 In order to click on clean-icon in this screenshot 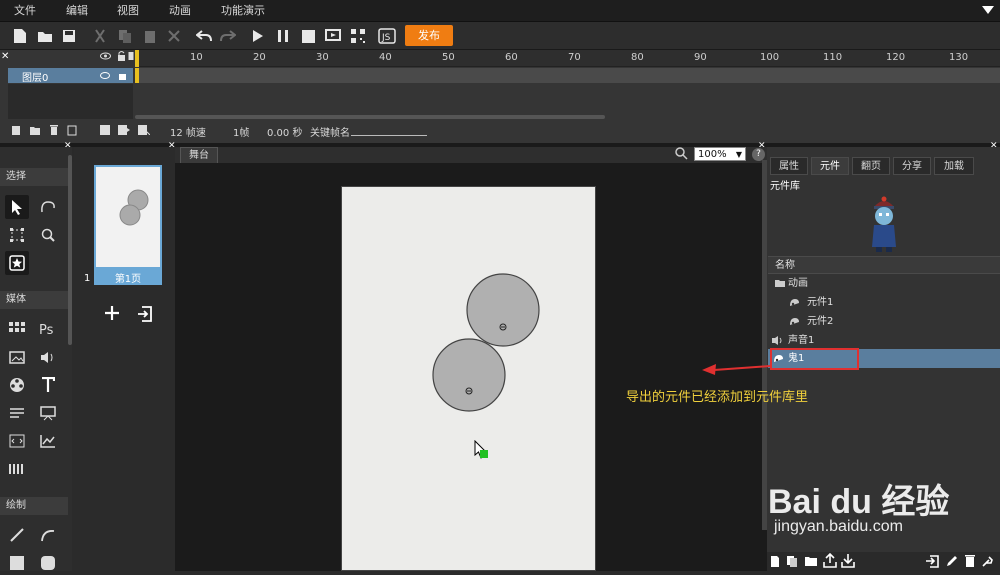, I will do `click(988, 561)`.